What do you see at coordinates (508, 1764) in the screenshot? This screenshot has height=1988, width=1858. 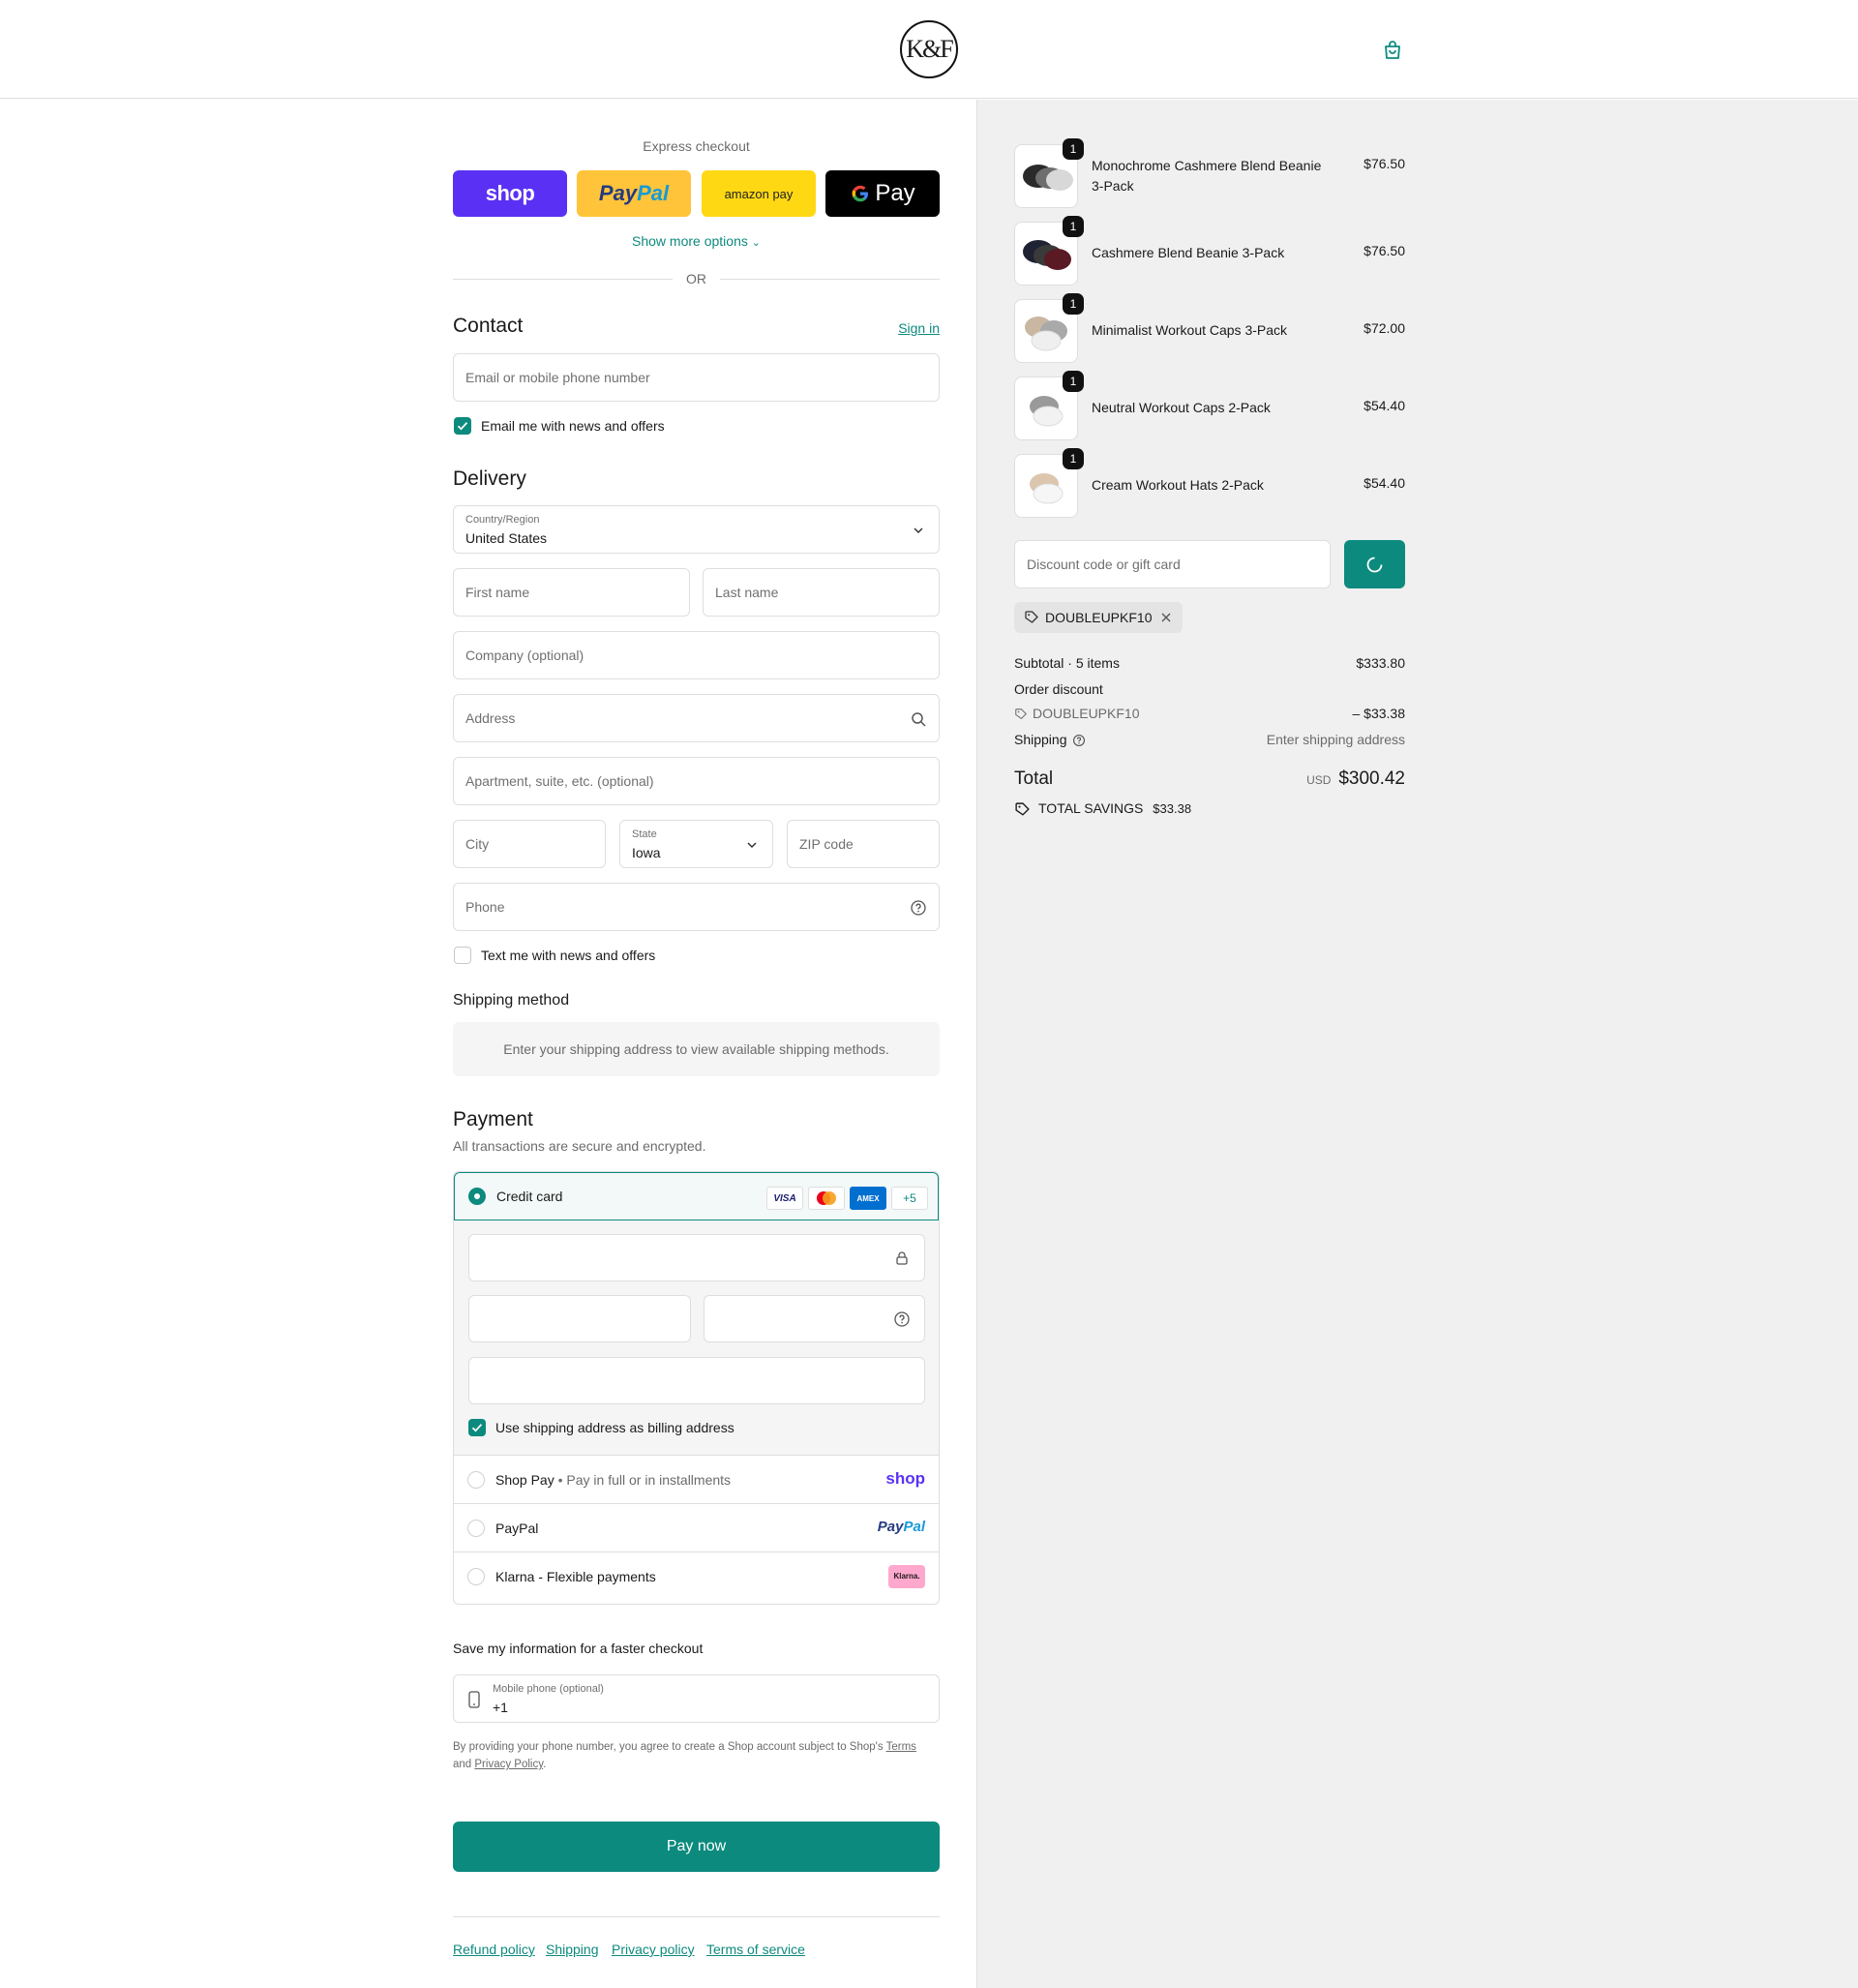 I see `privacy-policy-link: Privacy Policy` at bounding box center [508, 1764].